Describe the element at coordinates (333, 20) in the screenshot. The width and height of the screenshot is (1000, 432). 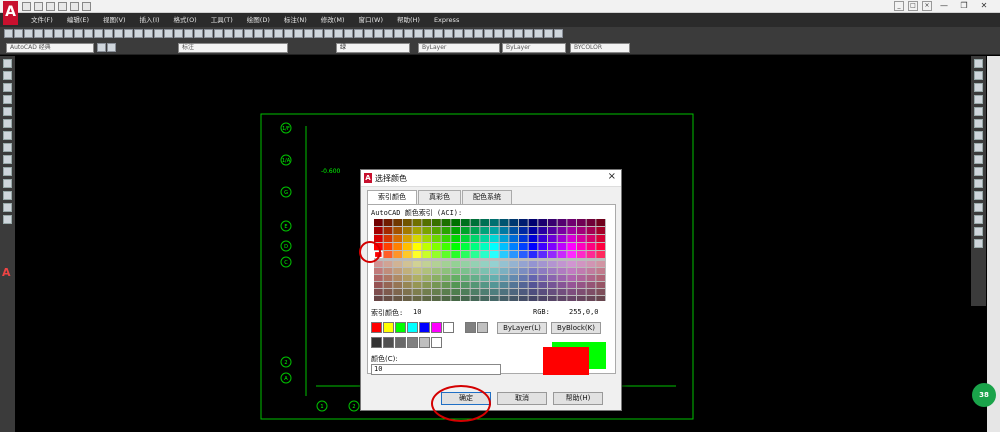
I see `menu-item: 修改(M)` at that location.